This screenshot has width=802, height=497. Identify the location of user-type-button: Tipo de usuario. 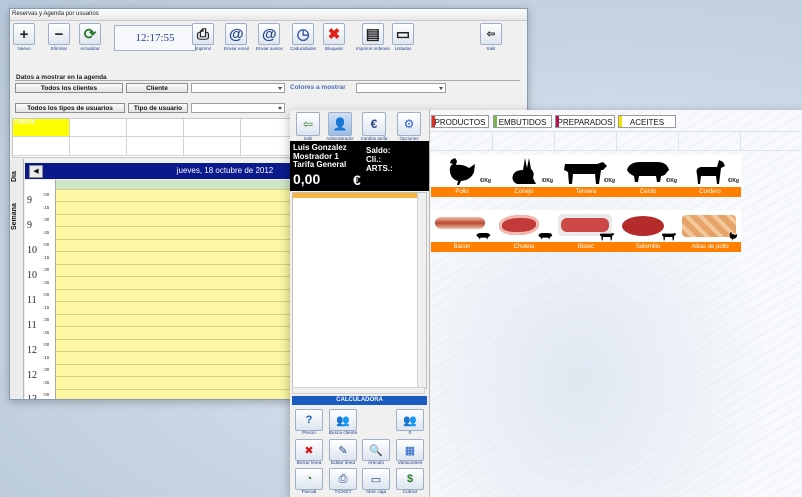
(158, 108).